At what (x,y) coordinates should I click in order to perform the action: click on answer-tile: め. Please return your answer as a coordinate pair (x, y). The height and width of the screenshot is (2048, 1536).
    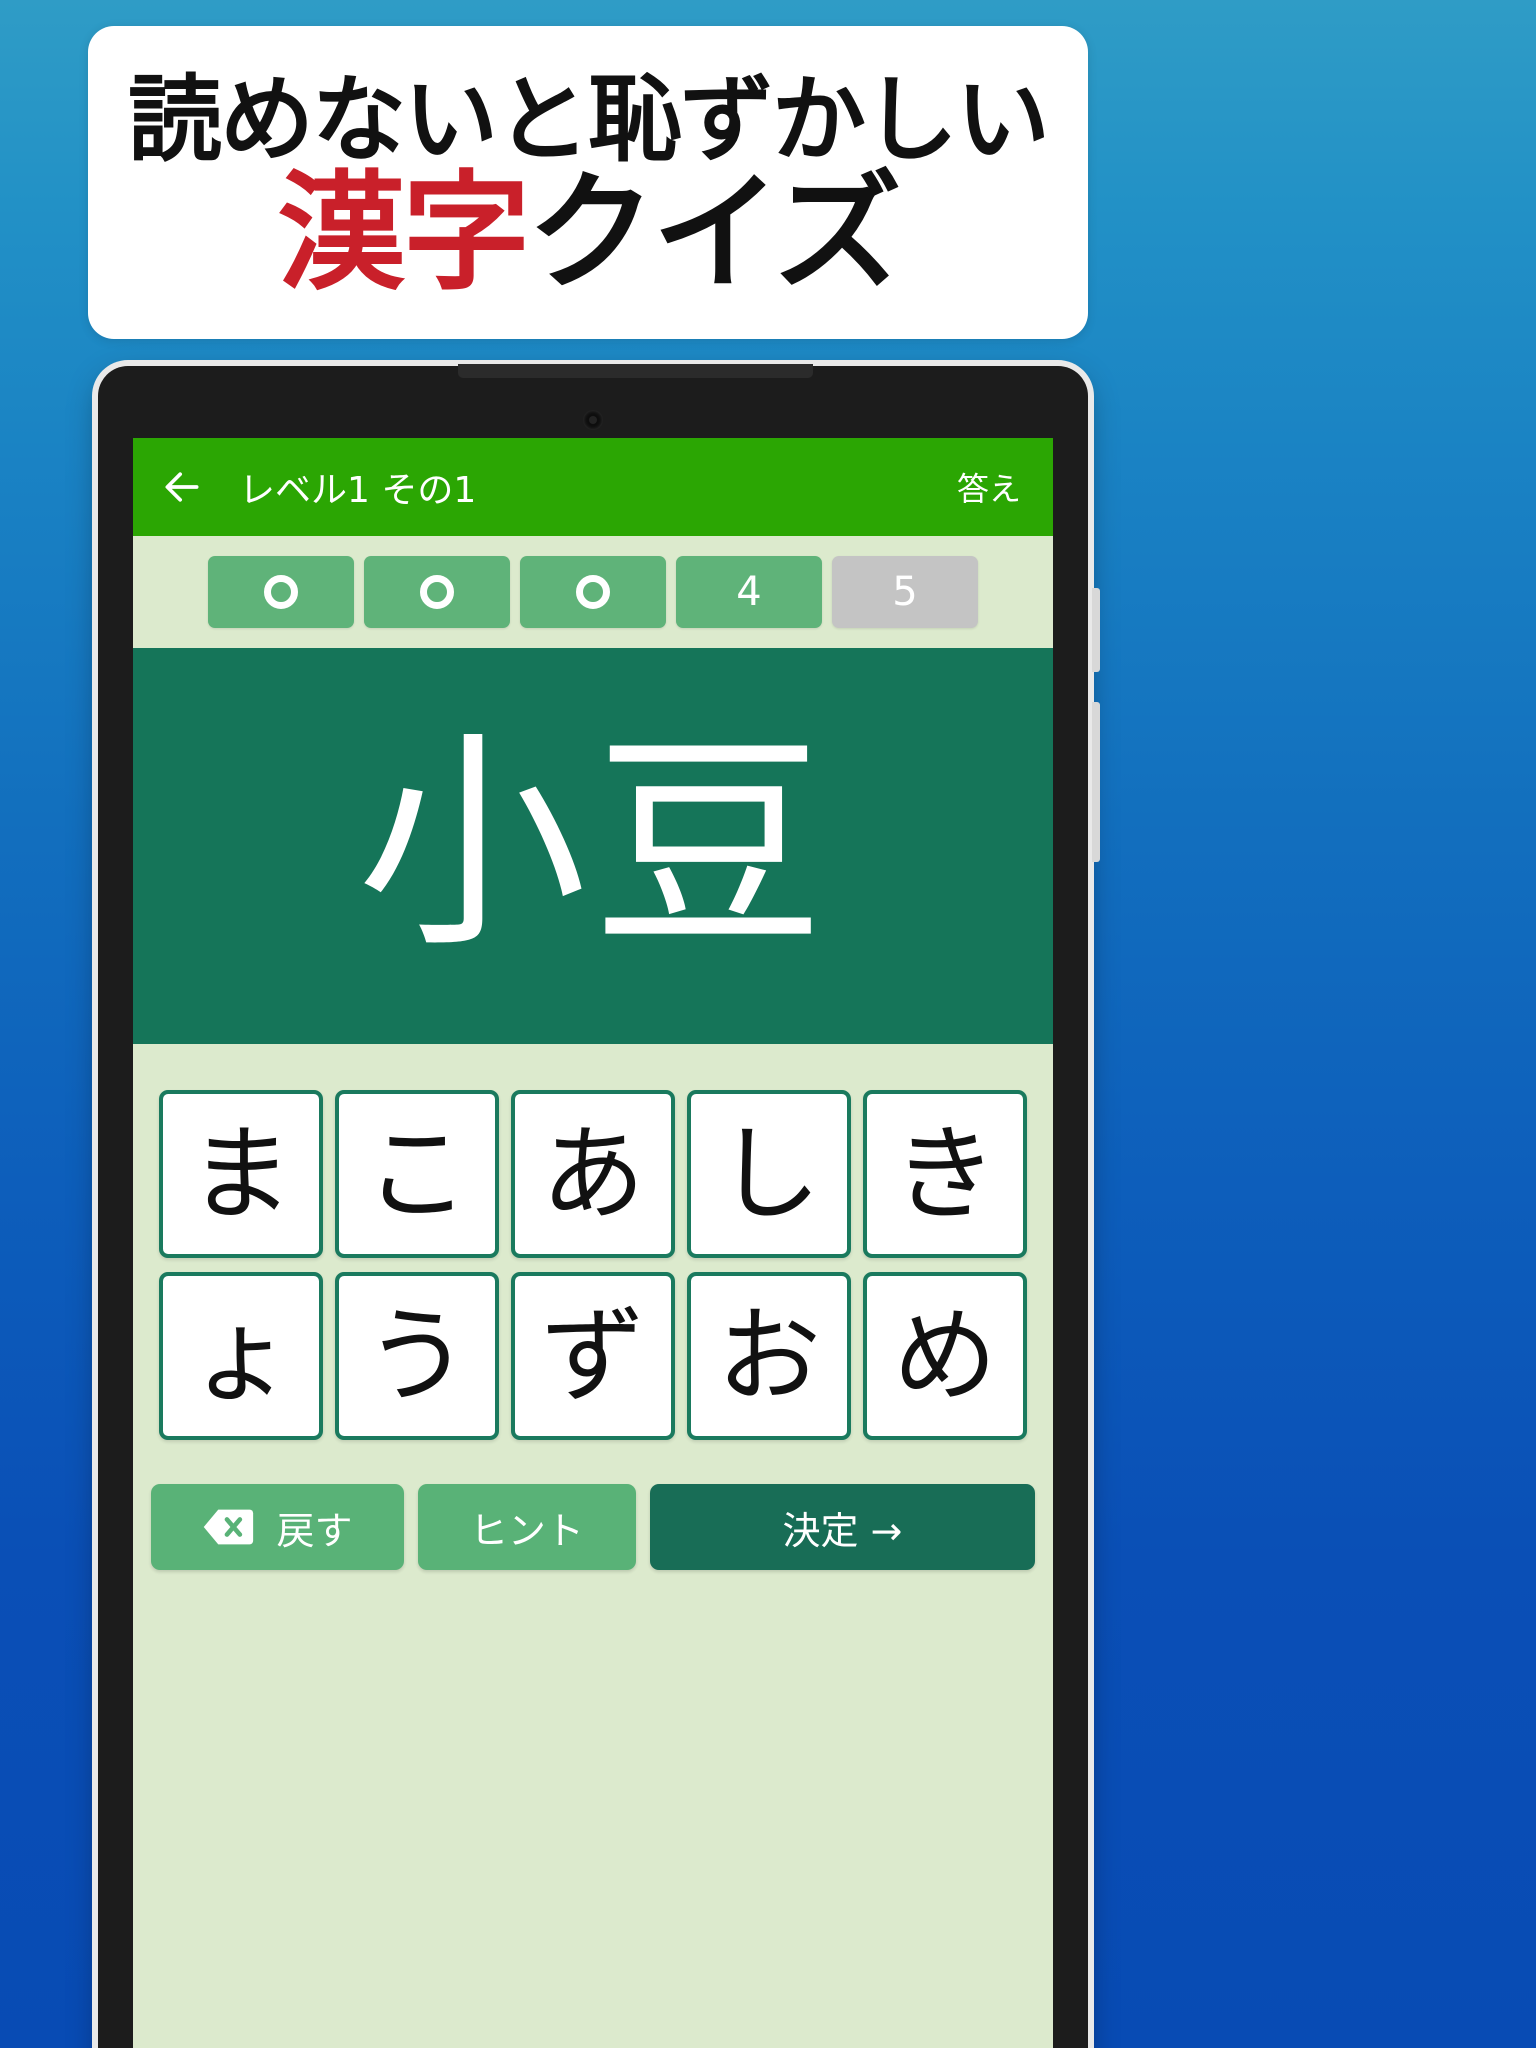
    Looking at the image, I should click on (945, 1356).